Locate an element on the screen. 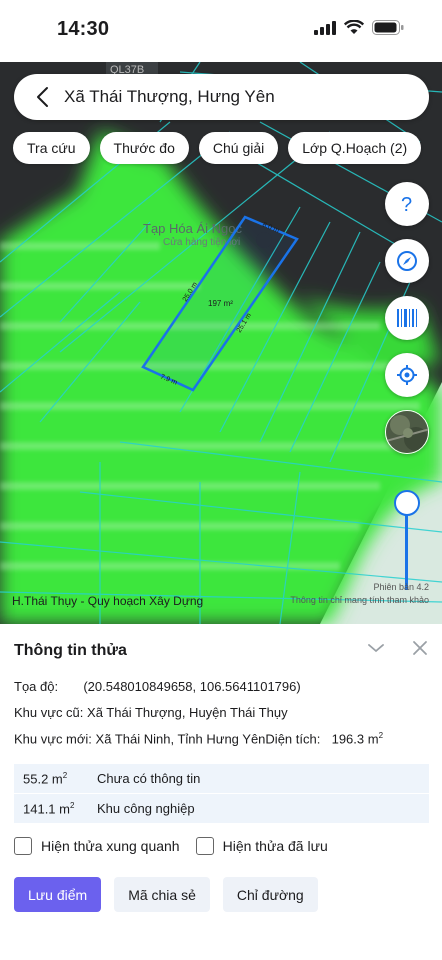 The height and width of the screenshot is (960, 442). coordinate-value: (20.548010849658, 106.5641101796) is located at coordinates (192, 686).